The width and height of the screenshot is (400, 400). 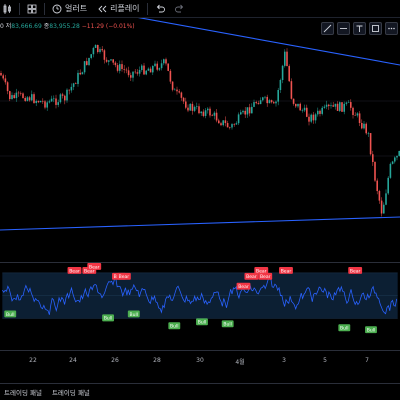 What do you see at coordinates (200, 9) in the screenshot?
I see `top-toolbar: 얼러트 리플레이` at bounding box center [200, 9].